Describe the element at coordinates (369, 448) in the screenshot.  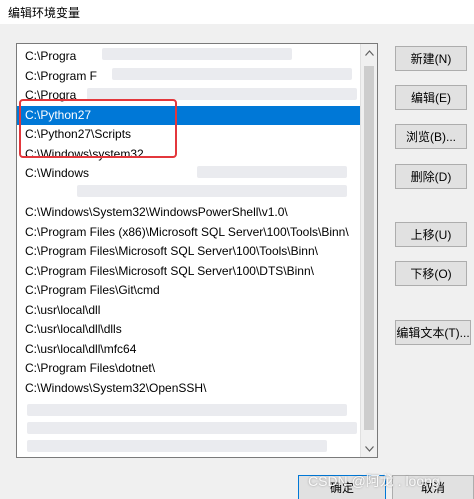
I see `chevron-down-icon` at that location.